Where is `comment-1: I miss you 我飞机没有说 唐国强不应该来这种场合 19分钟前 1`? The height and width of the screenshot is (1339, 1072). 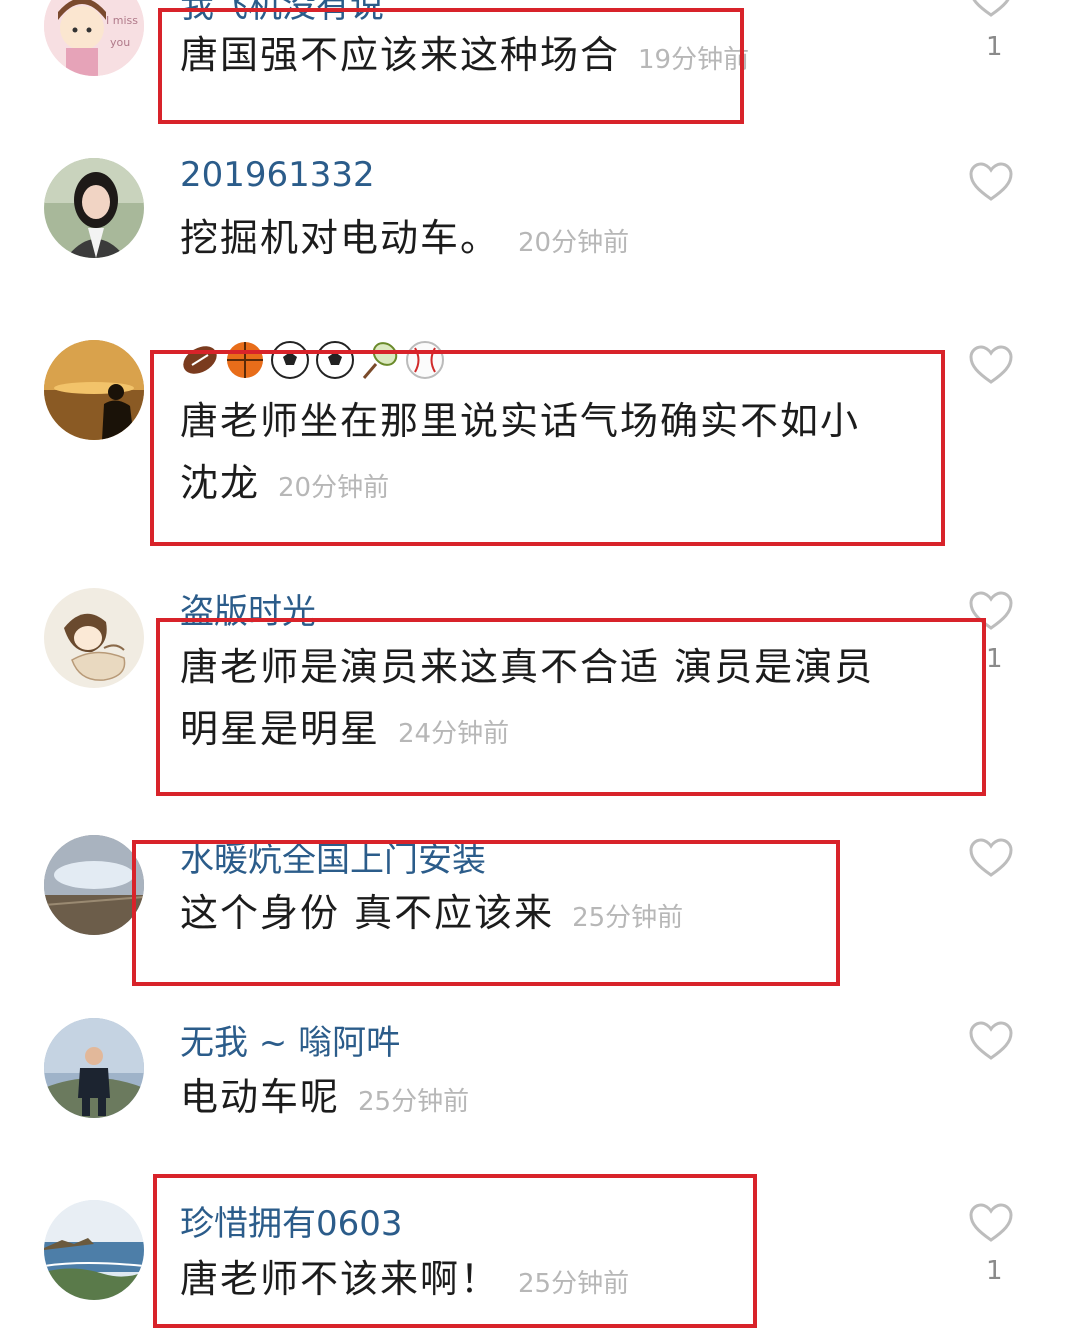
comment-1: I miss you 我飞机没有说 唐国强不应该来这种场合 19分钟前 1 is located at coordinates (536, 70).